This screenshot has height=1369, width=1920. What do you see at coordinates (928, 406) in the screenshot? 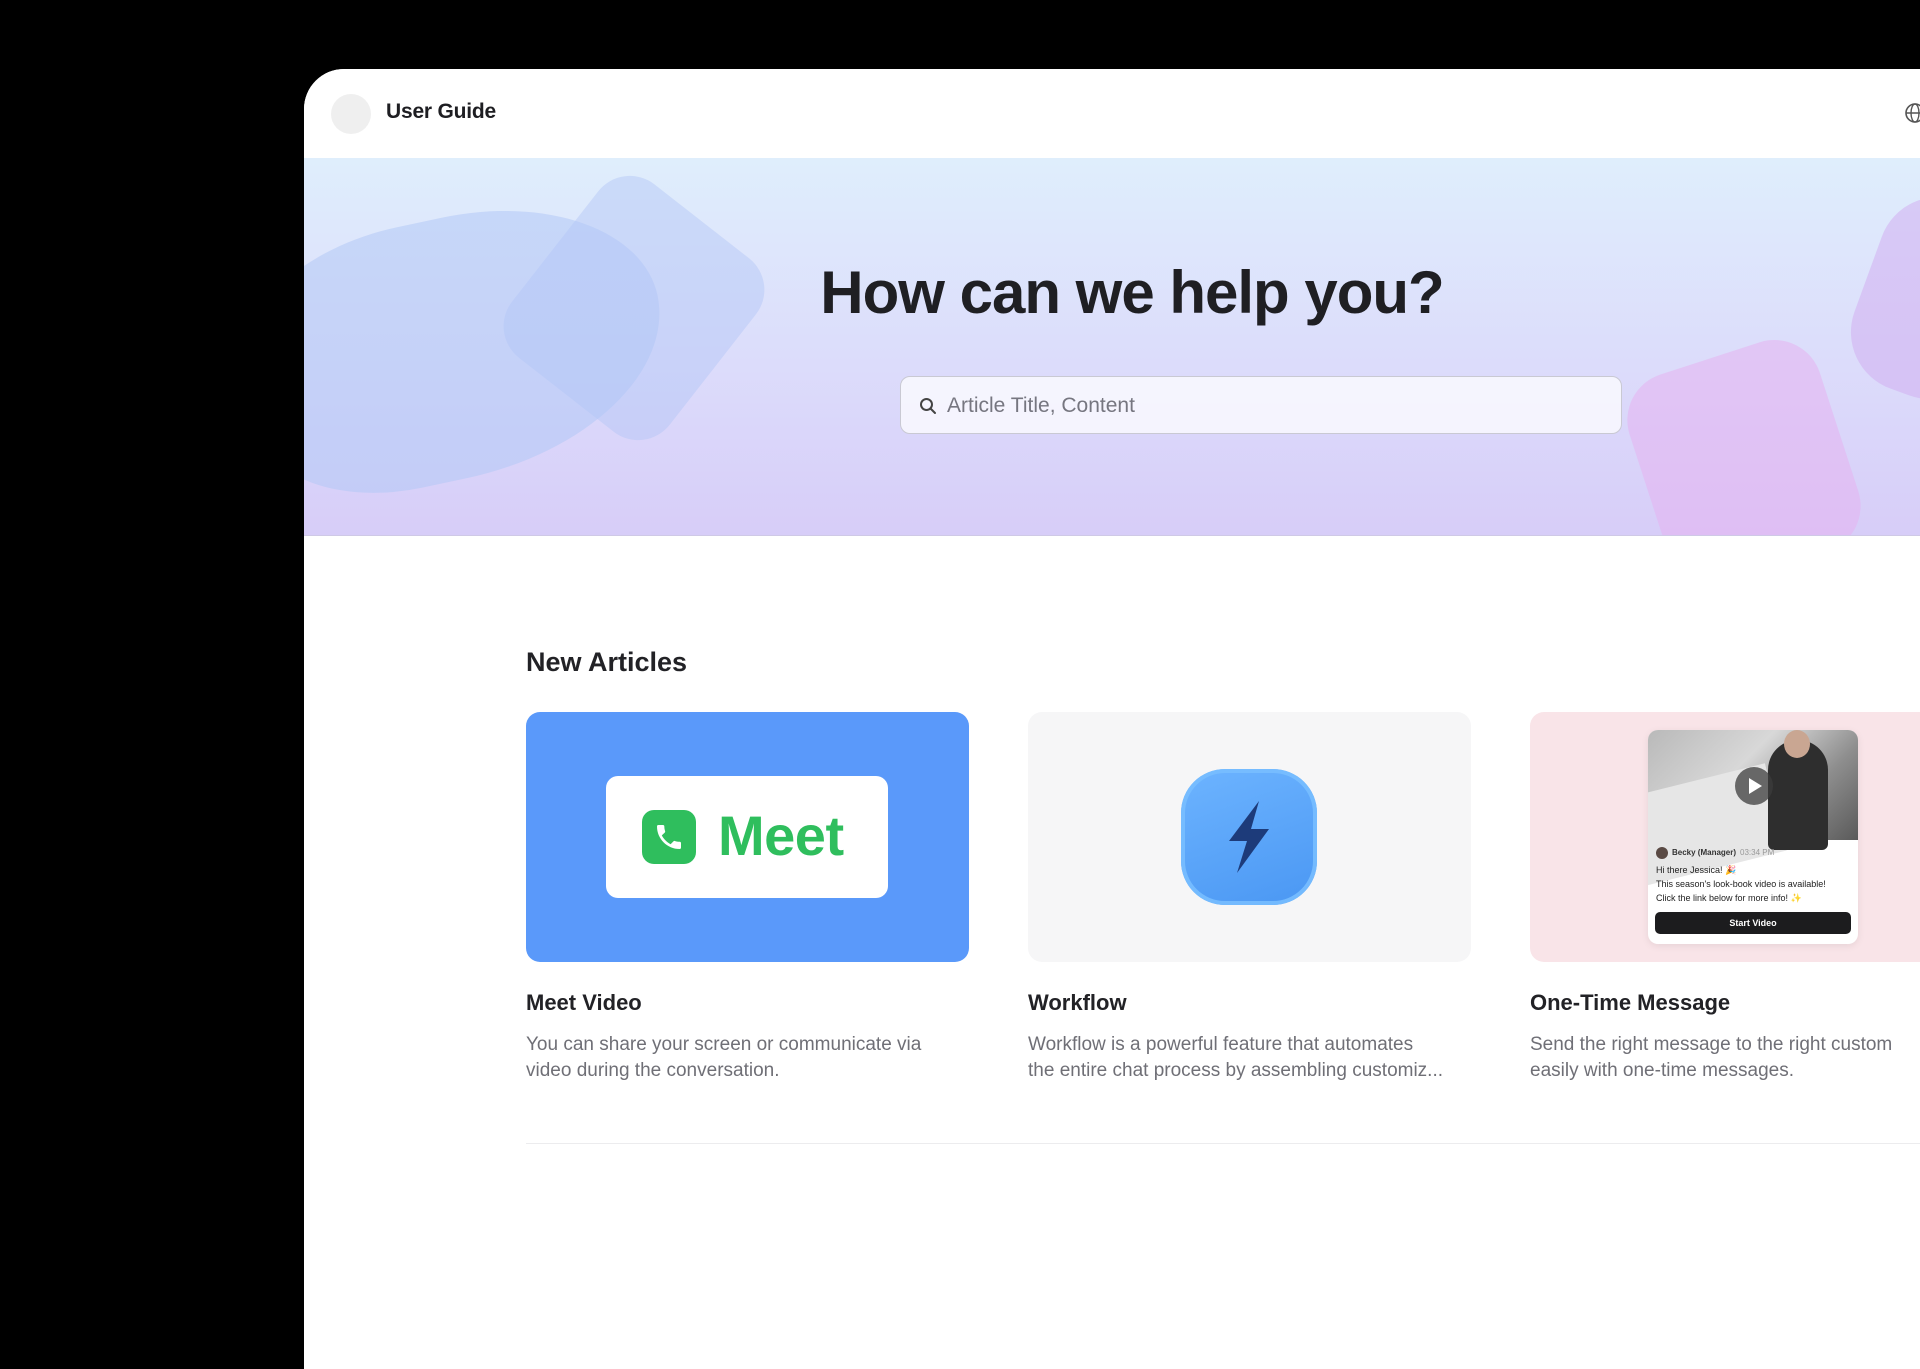
I see `search-icon` at bounding box center [928, 406].